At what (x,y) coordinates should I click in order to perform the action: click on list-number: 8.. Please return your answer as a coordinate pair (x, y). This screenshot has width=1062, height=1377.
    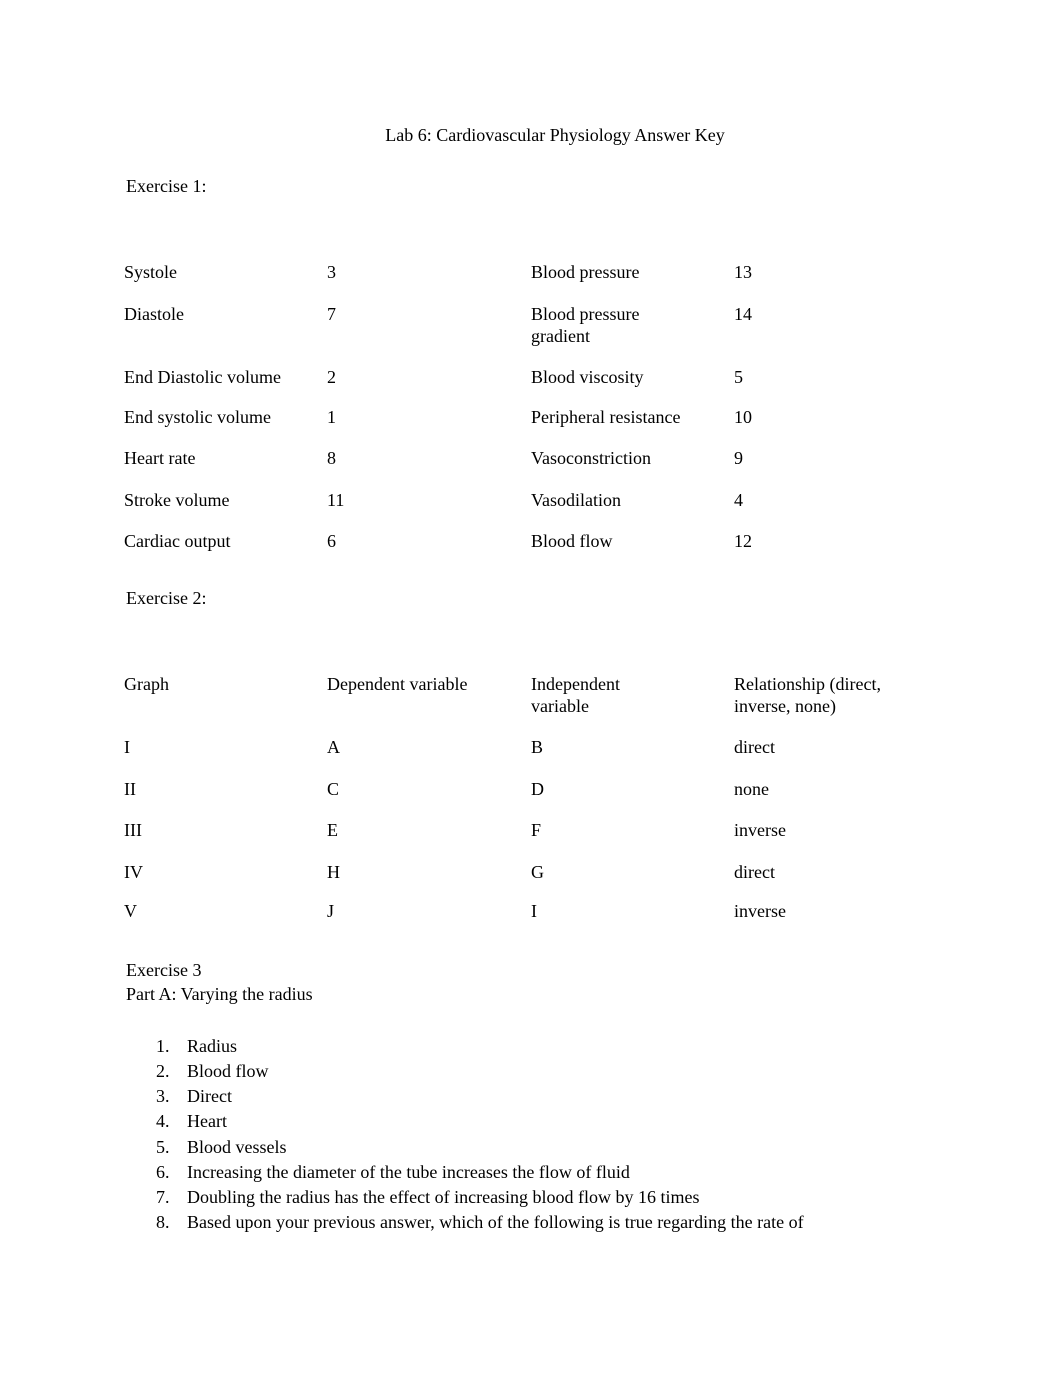
    Looking at the image, I should click on (163, 1222).